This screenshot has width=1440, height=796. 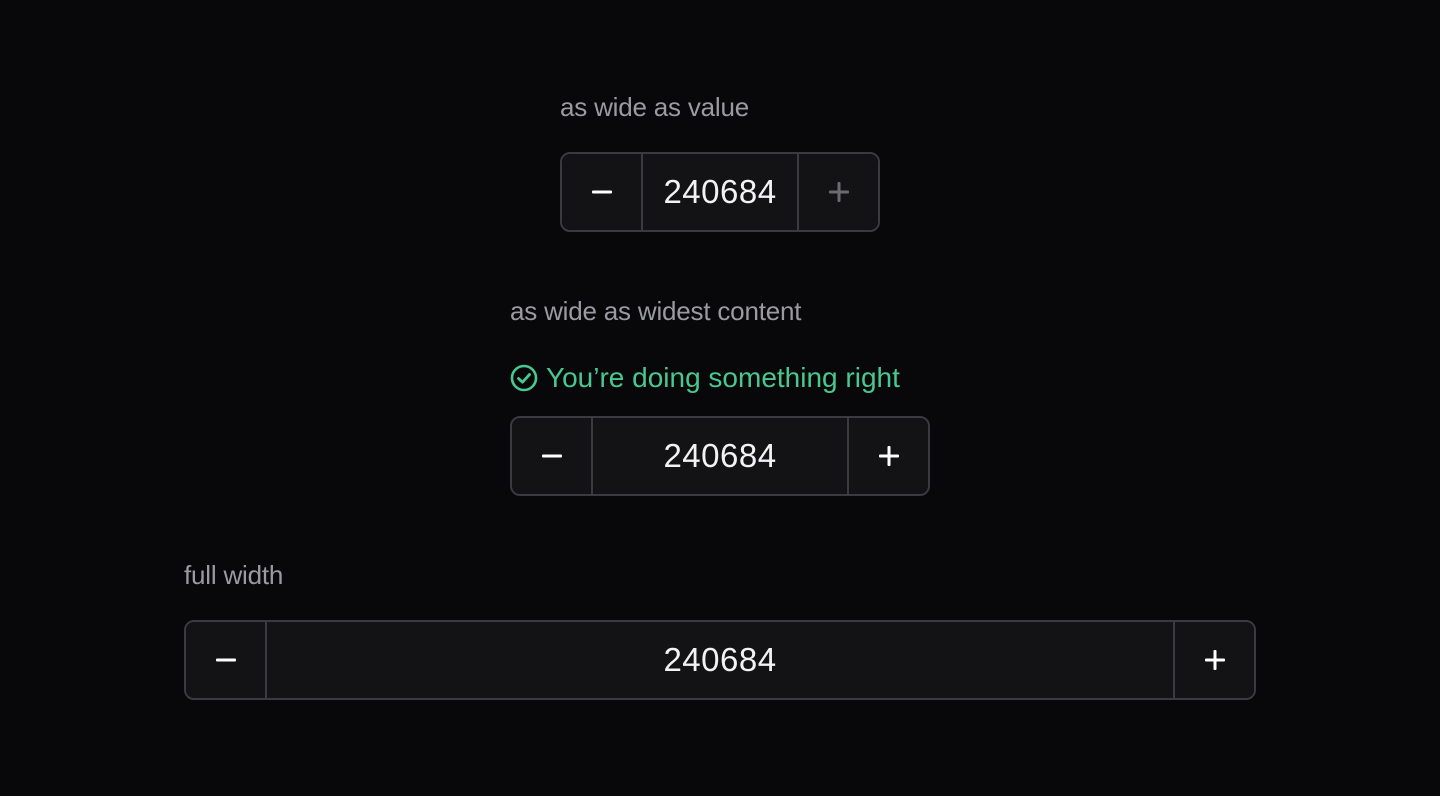 What do you see at coordinates (655, 107) in the screenshot?
I see `section-label-wide-as-value: as wide as value` at bounding box center [655, 107].